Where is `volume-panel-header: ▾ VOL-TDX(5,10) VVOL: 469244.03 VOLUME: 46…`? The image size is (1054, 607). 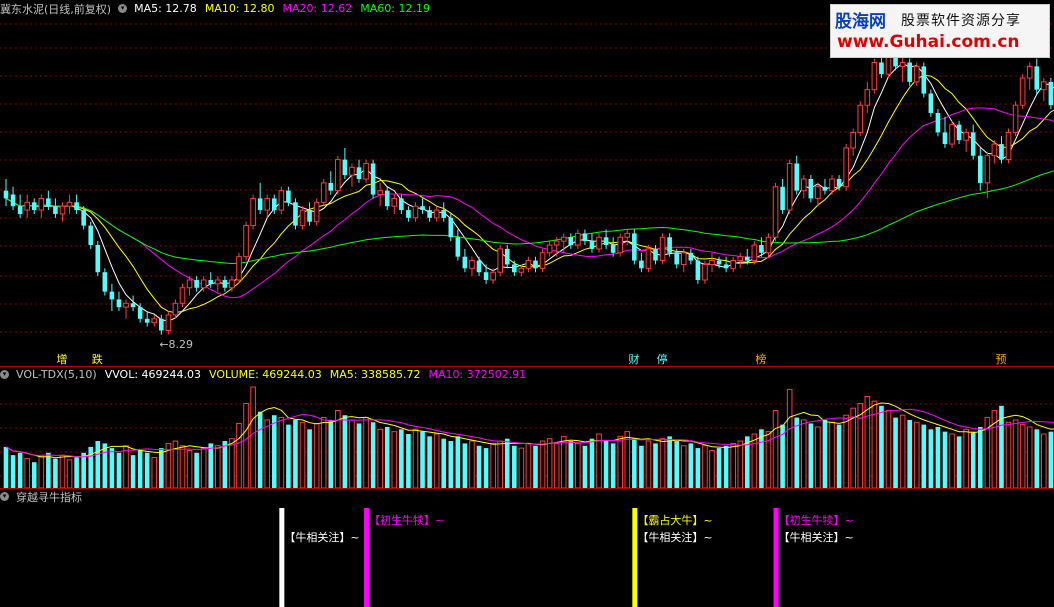
volume-panel-header: ▾ VOL-TDX(5,10) VVOL: 469244.03 VOLUME: 46… is located at coordinates (263, 374).